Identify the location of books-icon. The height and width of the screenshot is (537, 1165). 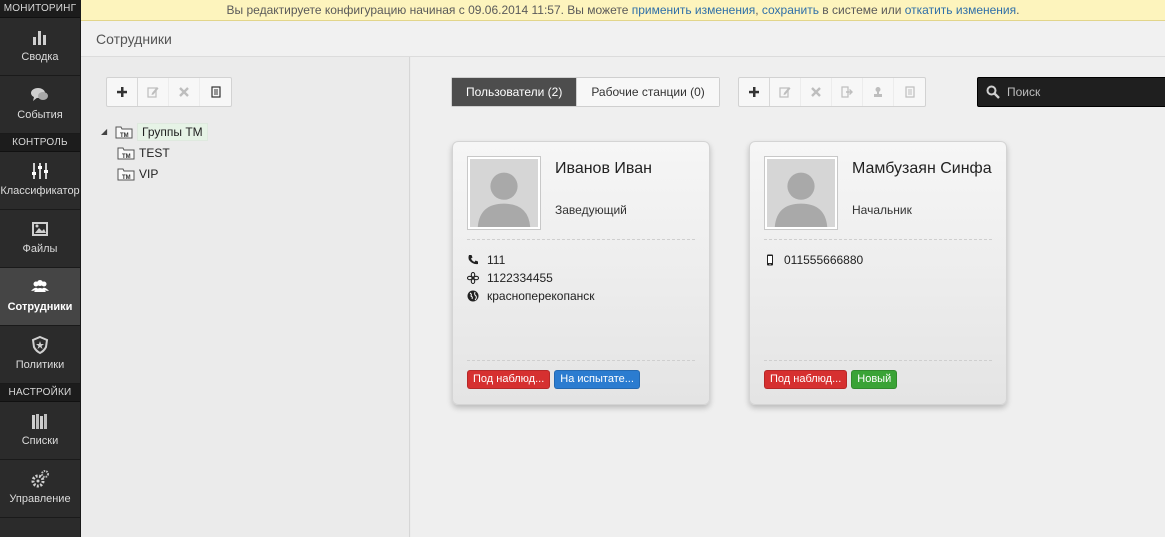
(40, 422).